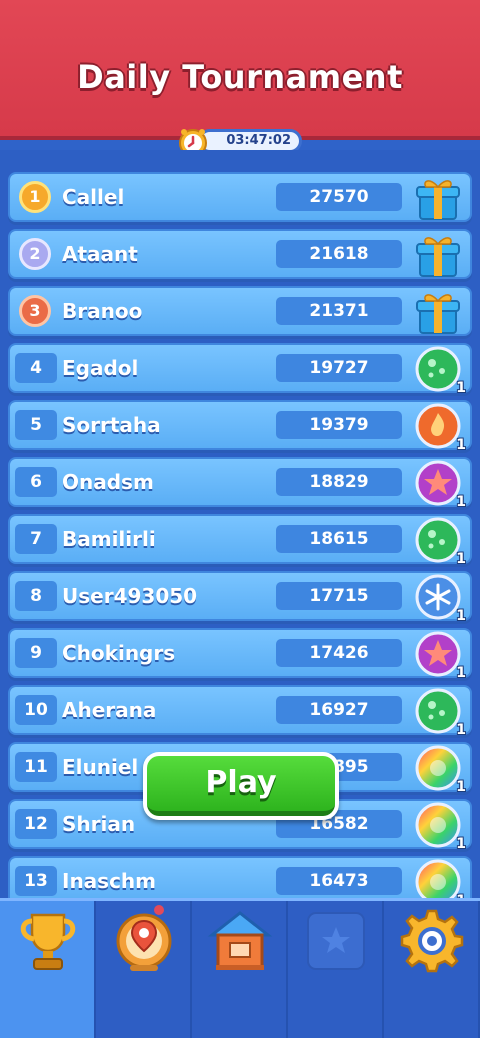 This screenshot has height=1038, width=480. Describe the element at coordinates (240, 311) in the screenshot. I see `leaderboard-row: 3 Branoo 21371` at that location.